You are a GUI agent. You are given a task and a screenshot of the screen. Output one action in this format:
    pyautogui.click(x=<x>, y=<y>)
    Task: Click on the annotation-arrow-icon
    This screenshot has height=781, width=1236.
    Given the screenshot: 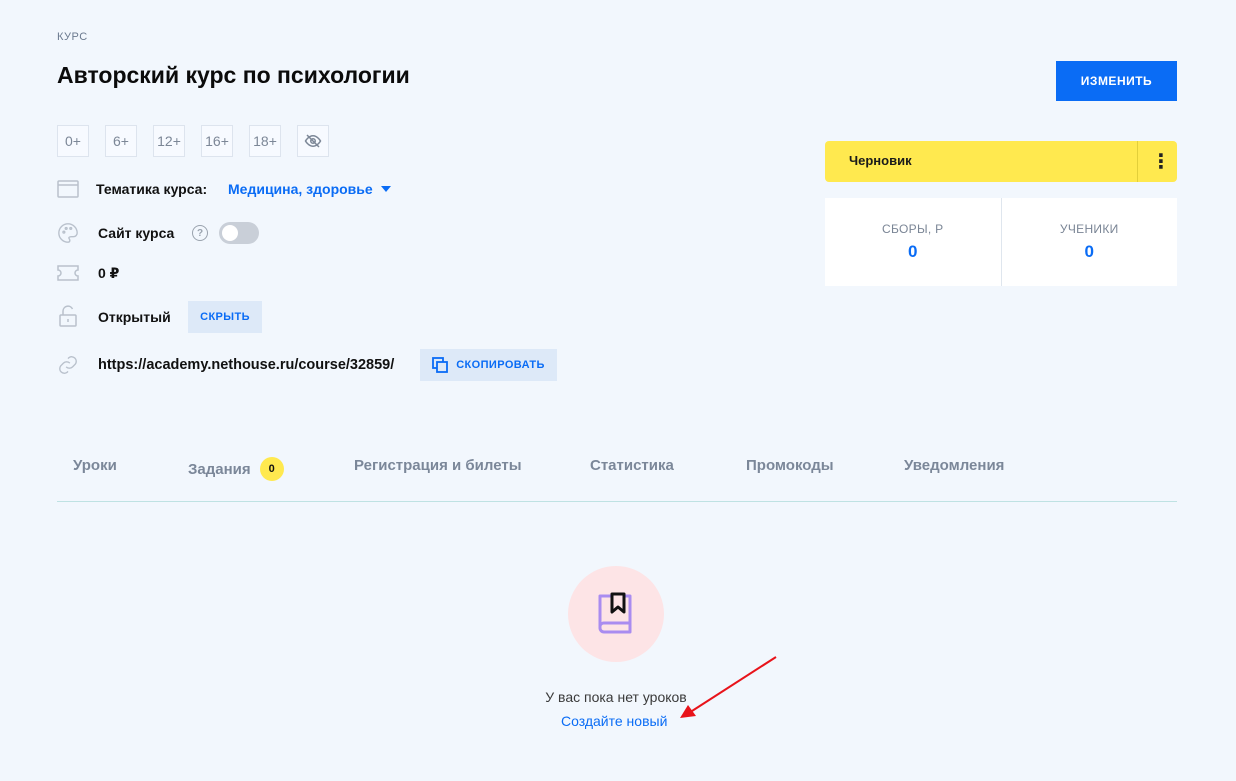 What is the action you would take?
    pyautogui.click(x=728, y=687)
    